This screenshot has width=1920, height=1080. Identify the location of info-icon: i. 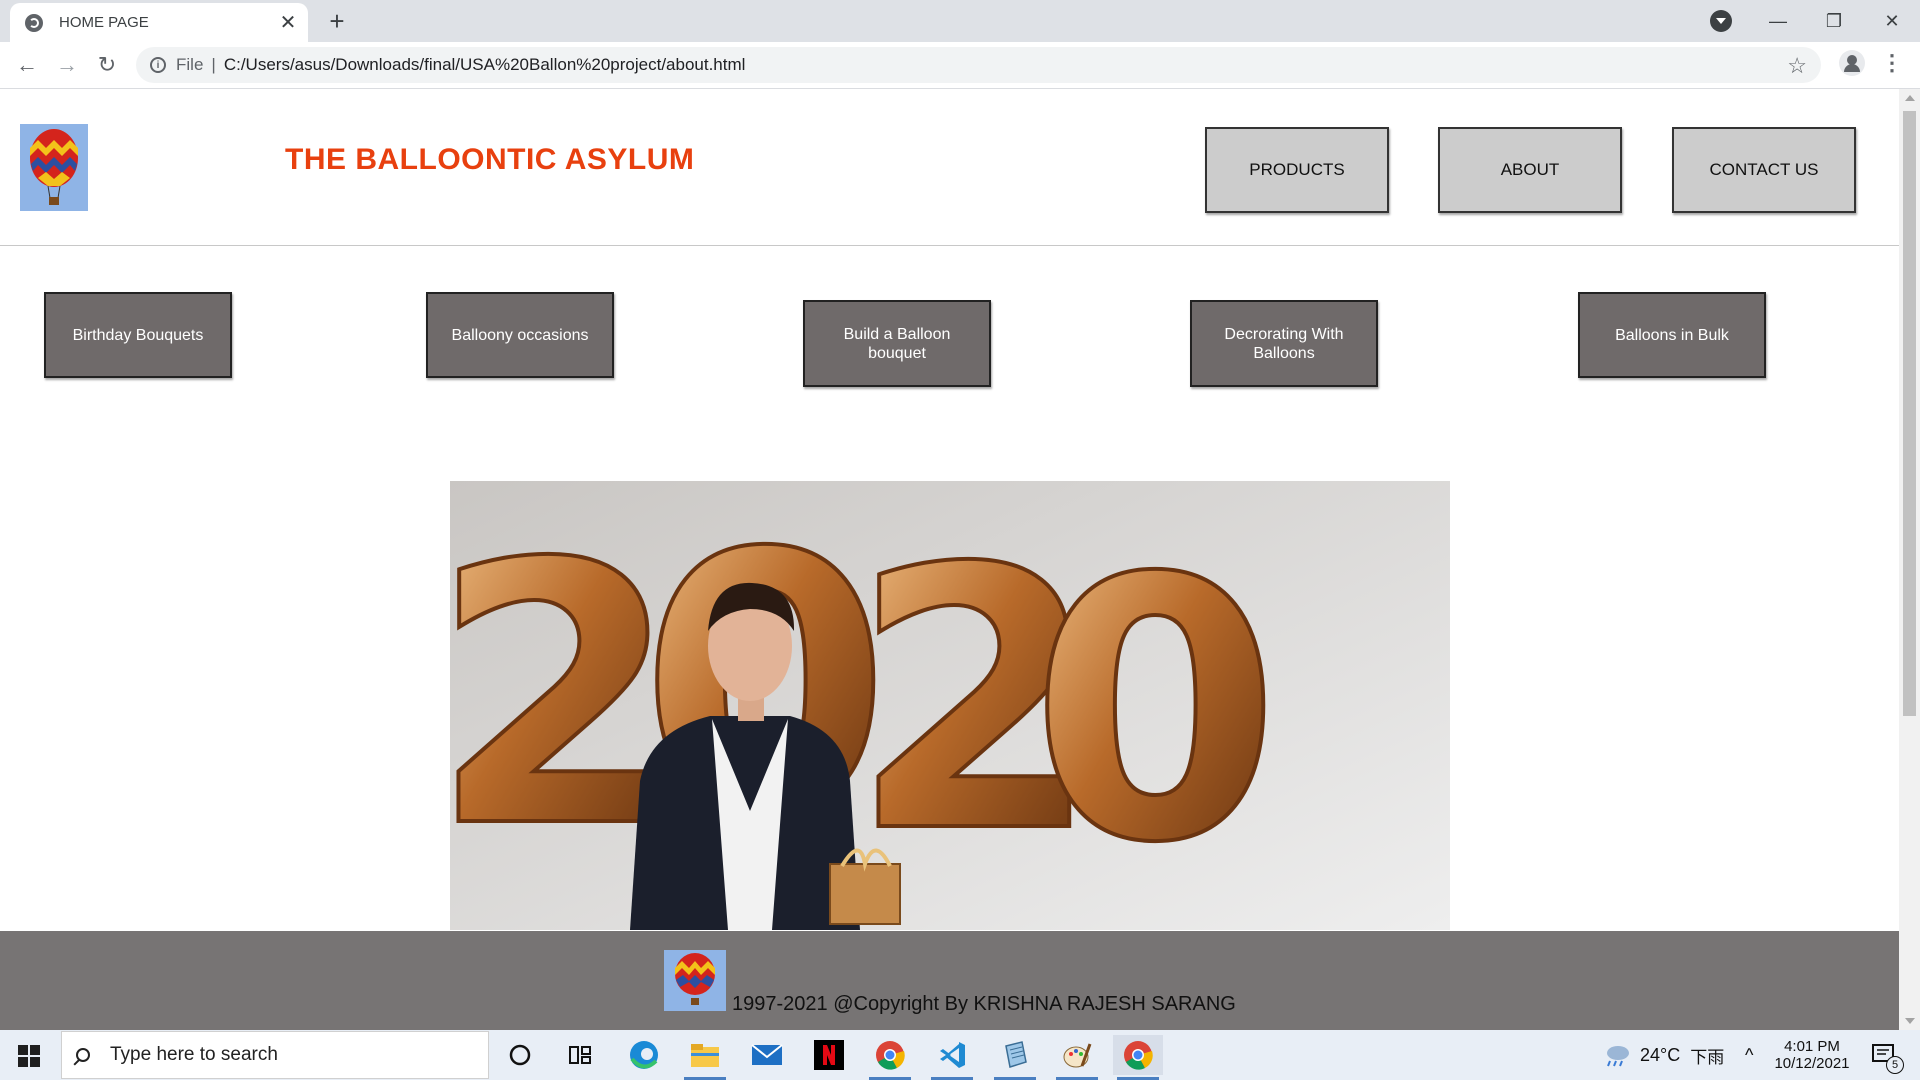
(158, 65).